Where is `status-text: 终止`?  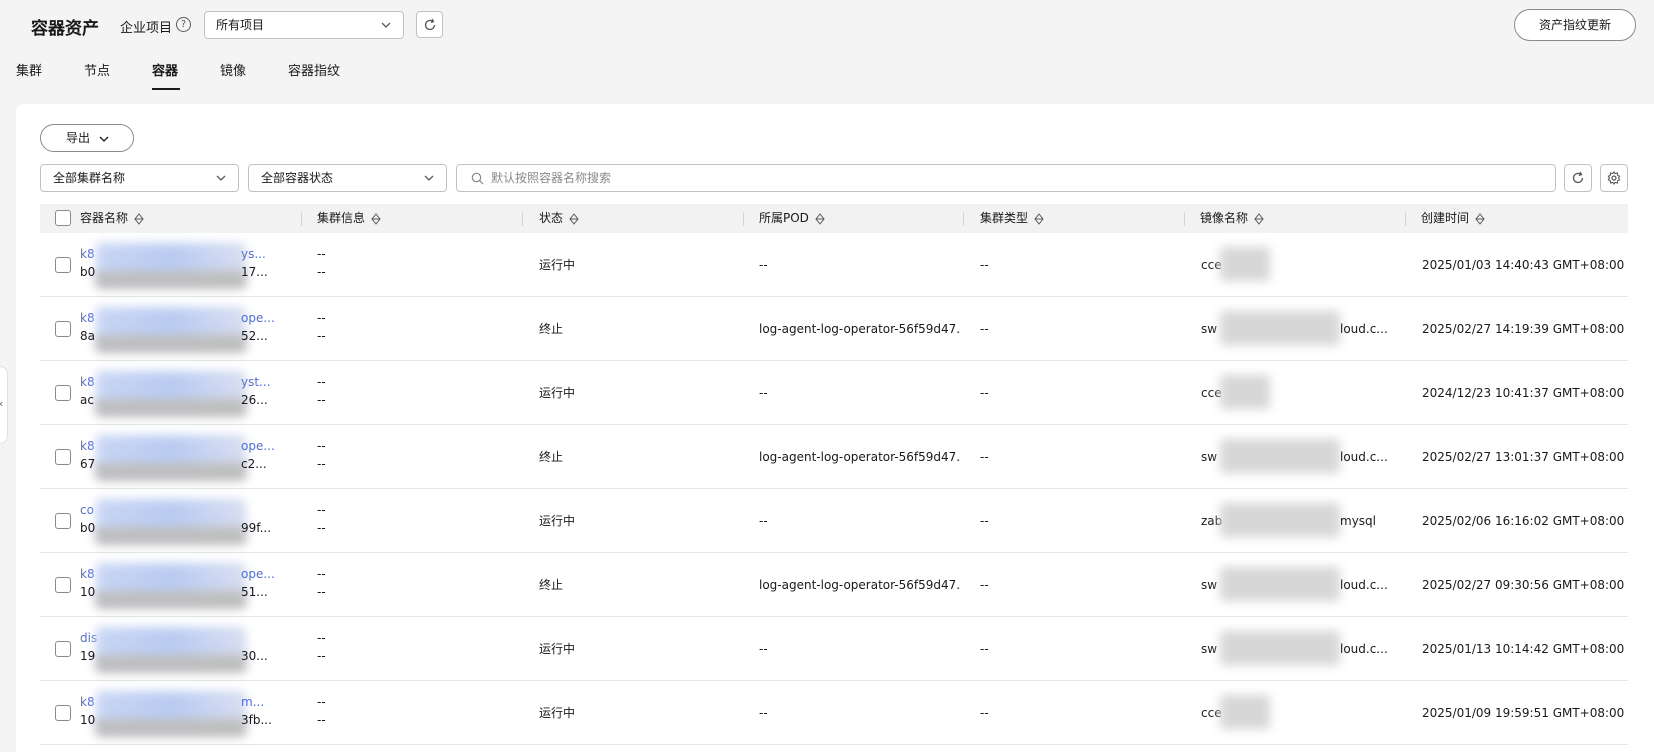
status-text: 终止 is located at coordinates (551, 585).